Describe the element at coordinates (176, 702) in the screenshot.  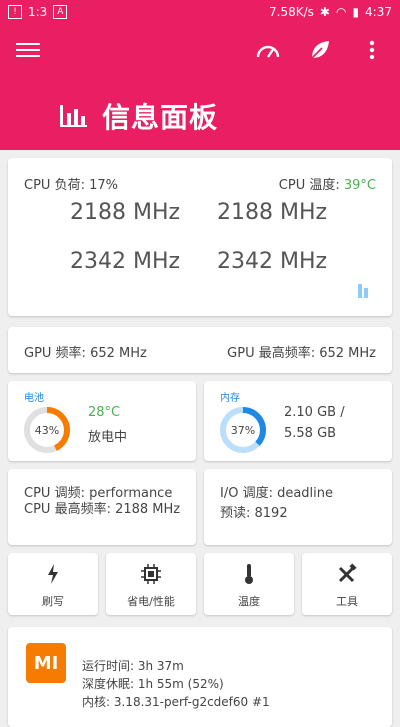
I see `kernel-version: 内核: 3.18.31-perf-g2cdef60 #1` at that location.